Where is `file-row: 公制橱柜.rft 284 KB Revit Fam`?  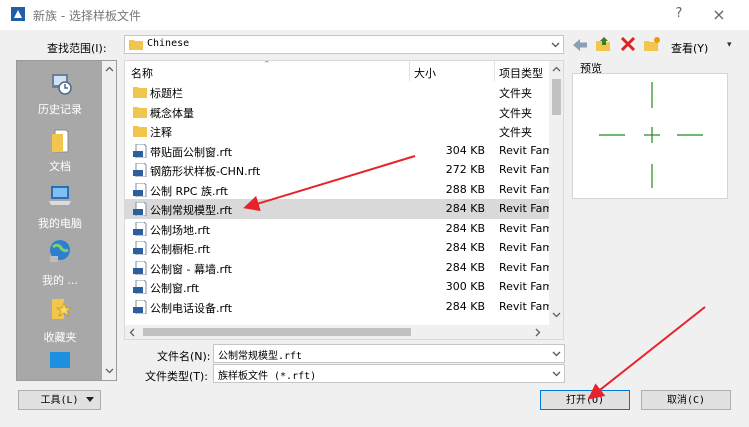 file-row: 公制橱柜.rft 284 KB Revit Fam is located at coordinates (337, 248).